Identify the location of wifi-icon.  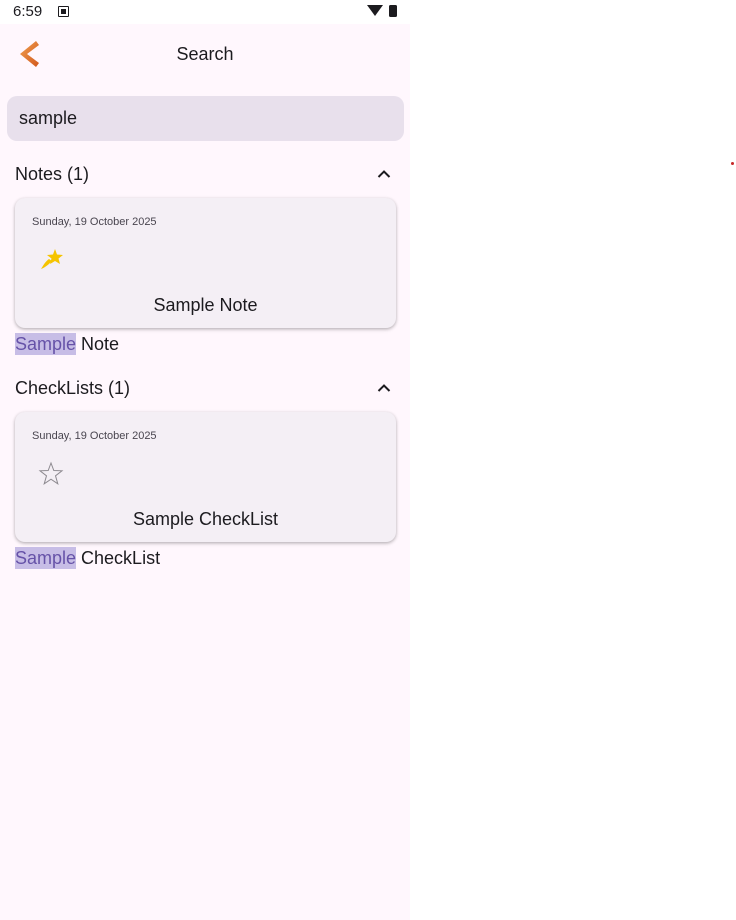
(375, 10).